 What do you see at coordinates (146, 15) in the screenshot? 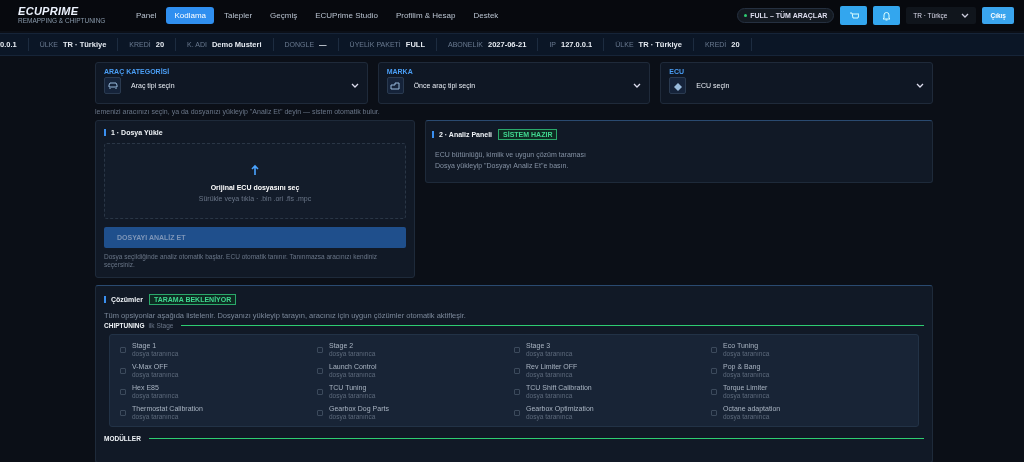
I see `nav-tab: Panel` at bounding box center [146, 15].